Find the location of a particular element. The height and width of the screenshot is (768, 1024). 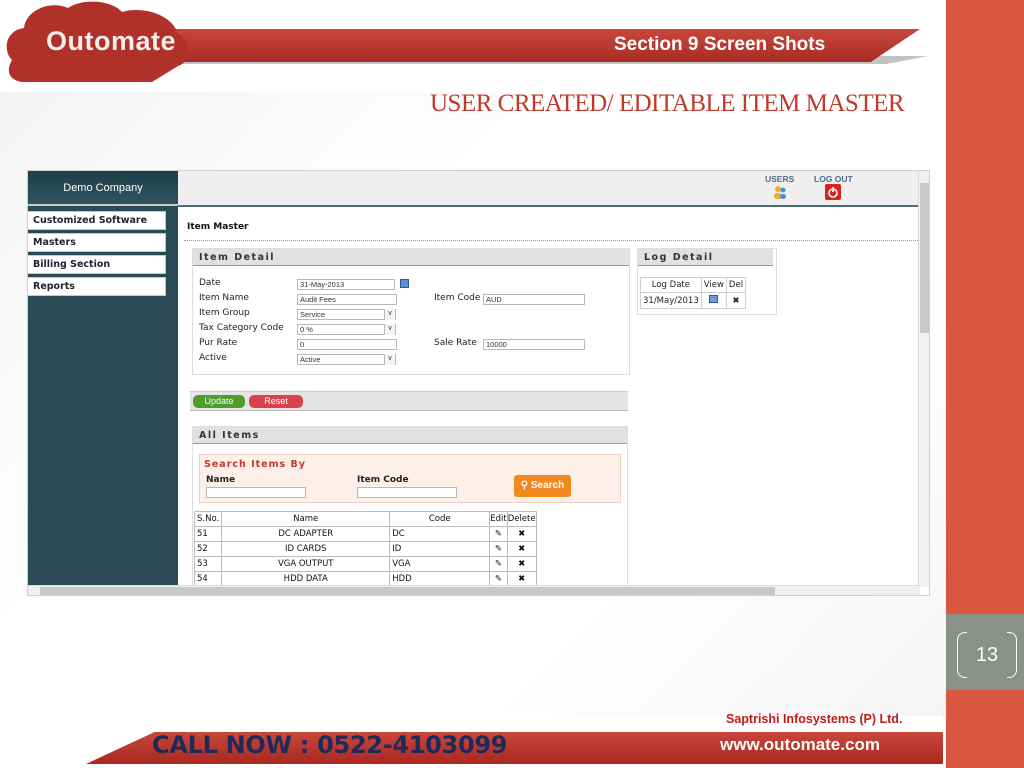

pur-rate-label: Pur Rate is located at coordinates (218, 343).